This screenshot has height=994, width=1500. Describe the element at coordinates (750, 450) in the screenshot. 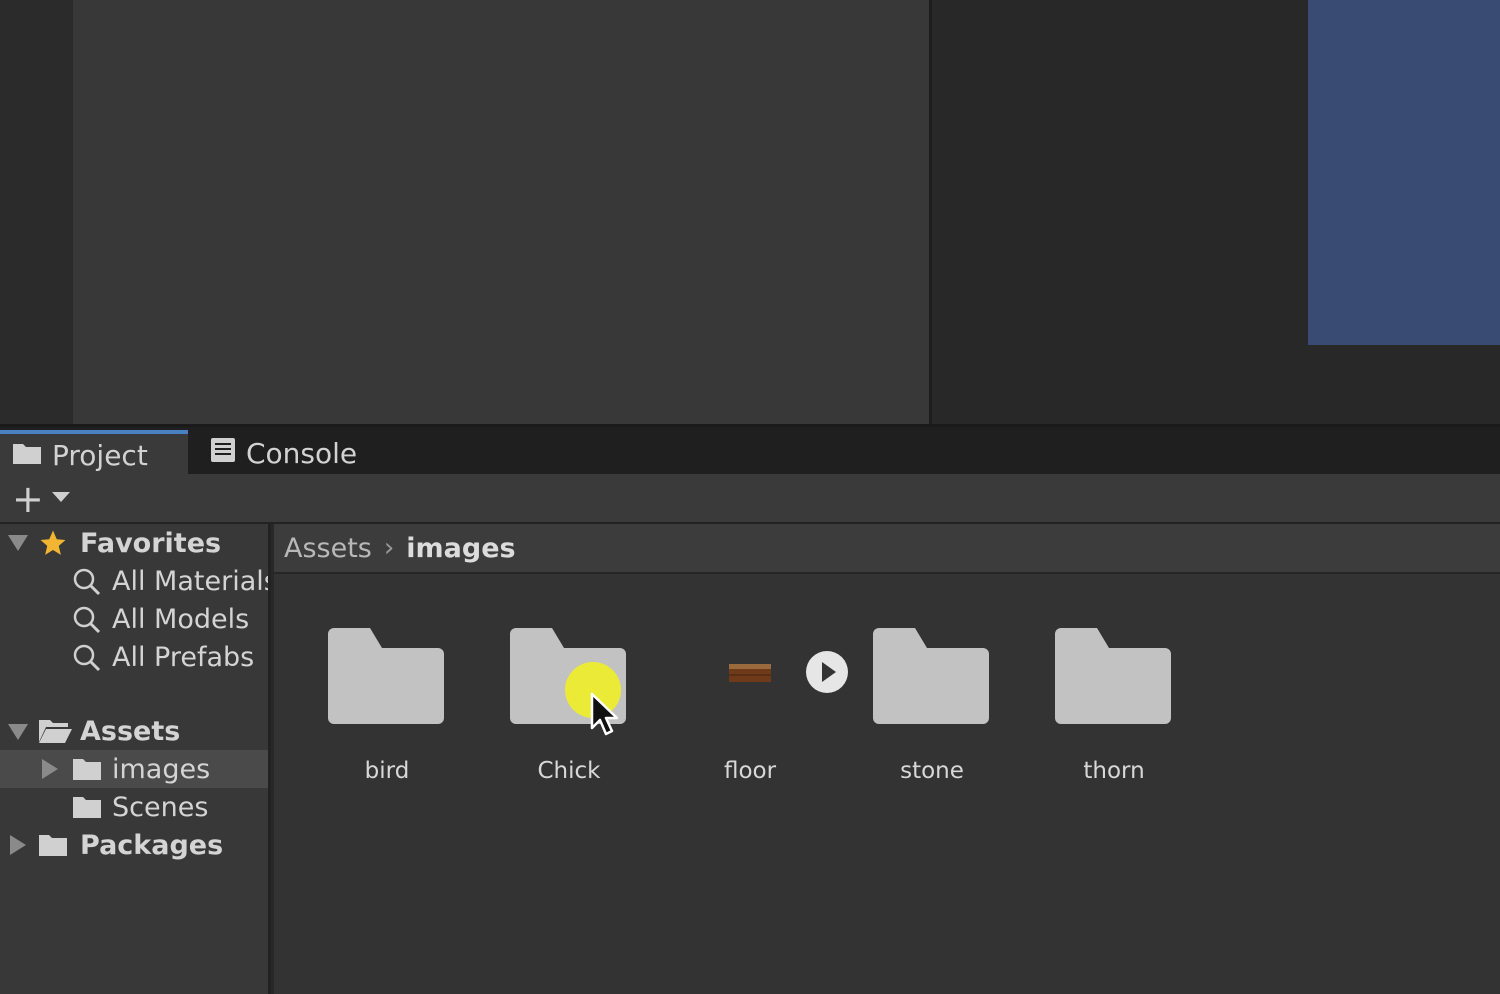

I see `bottom-tab-bar: Project Console` at that location.